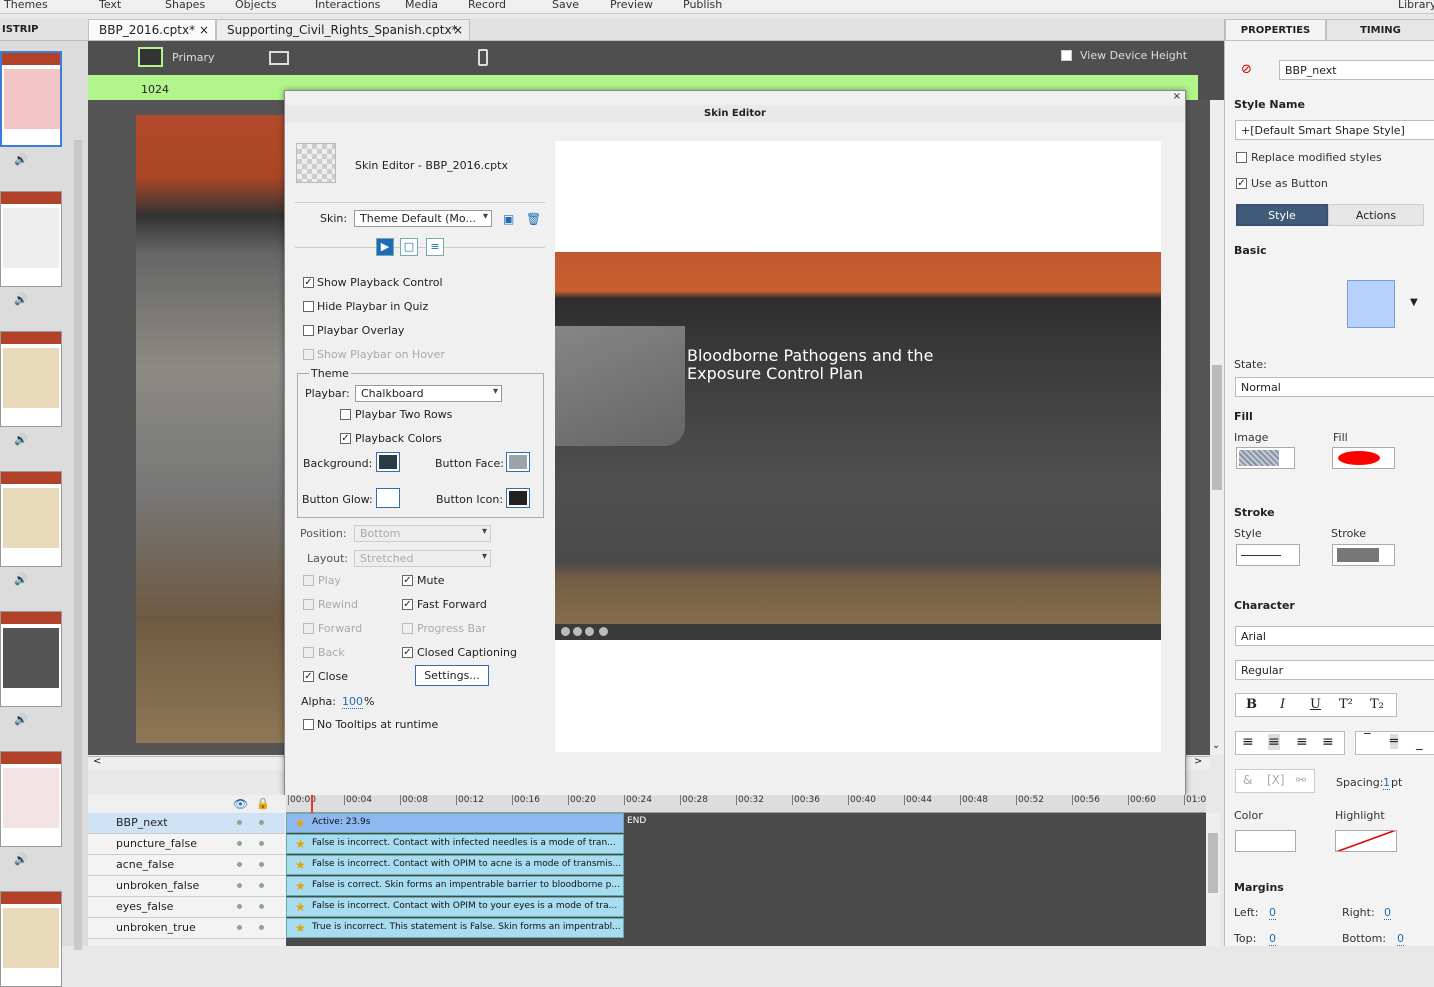  Describe the element at coordinates (352, 702) in the screenshot. I see `alpha-value: 100` at that location.